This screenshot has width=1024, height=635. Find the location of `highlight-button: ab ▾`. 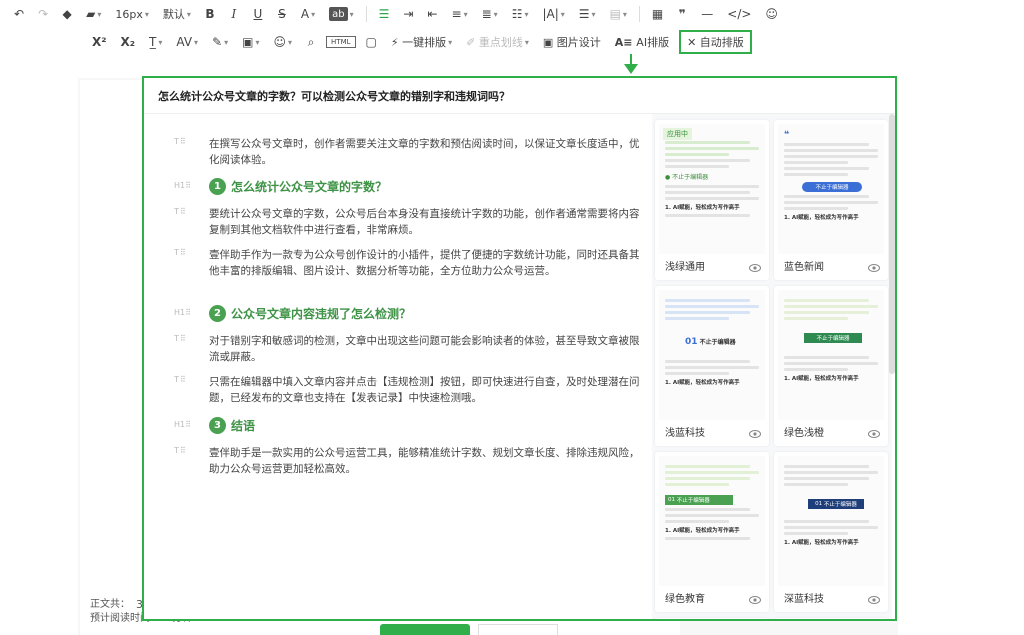

highlight-button: ab ▾ is located at coordinates (341, 14).